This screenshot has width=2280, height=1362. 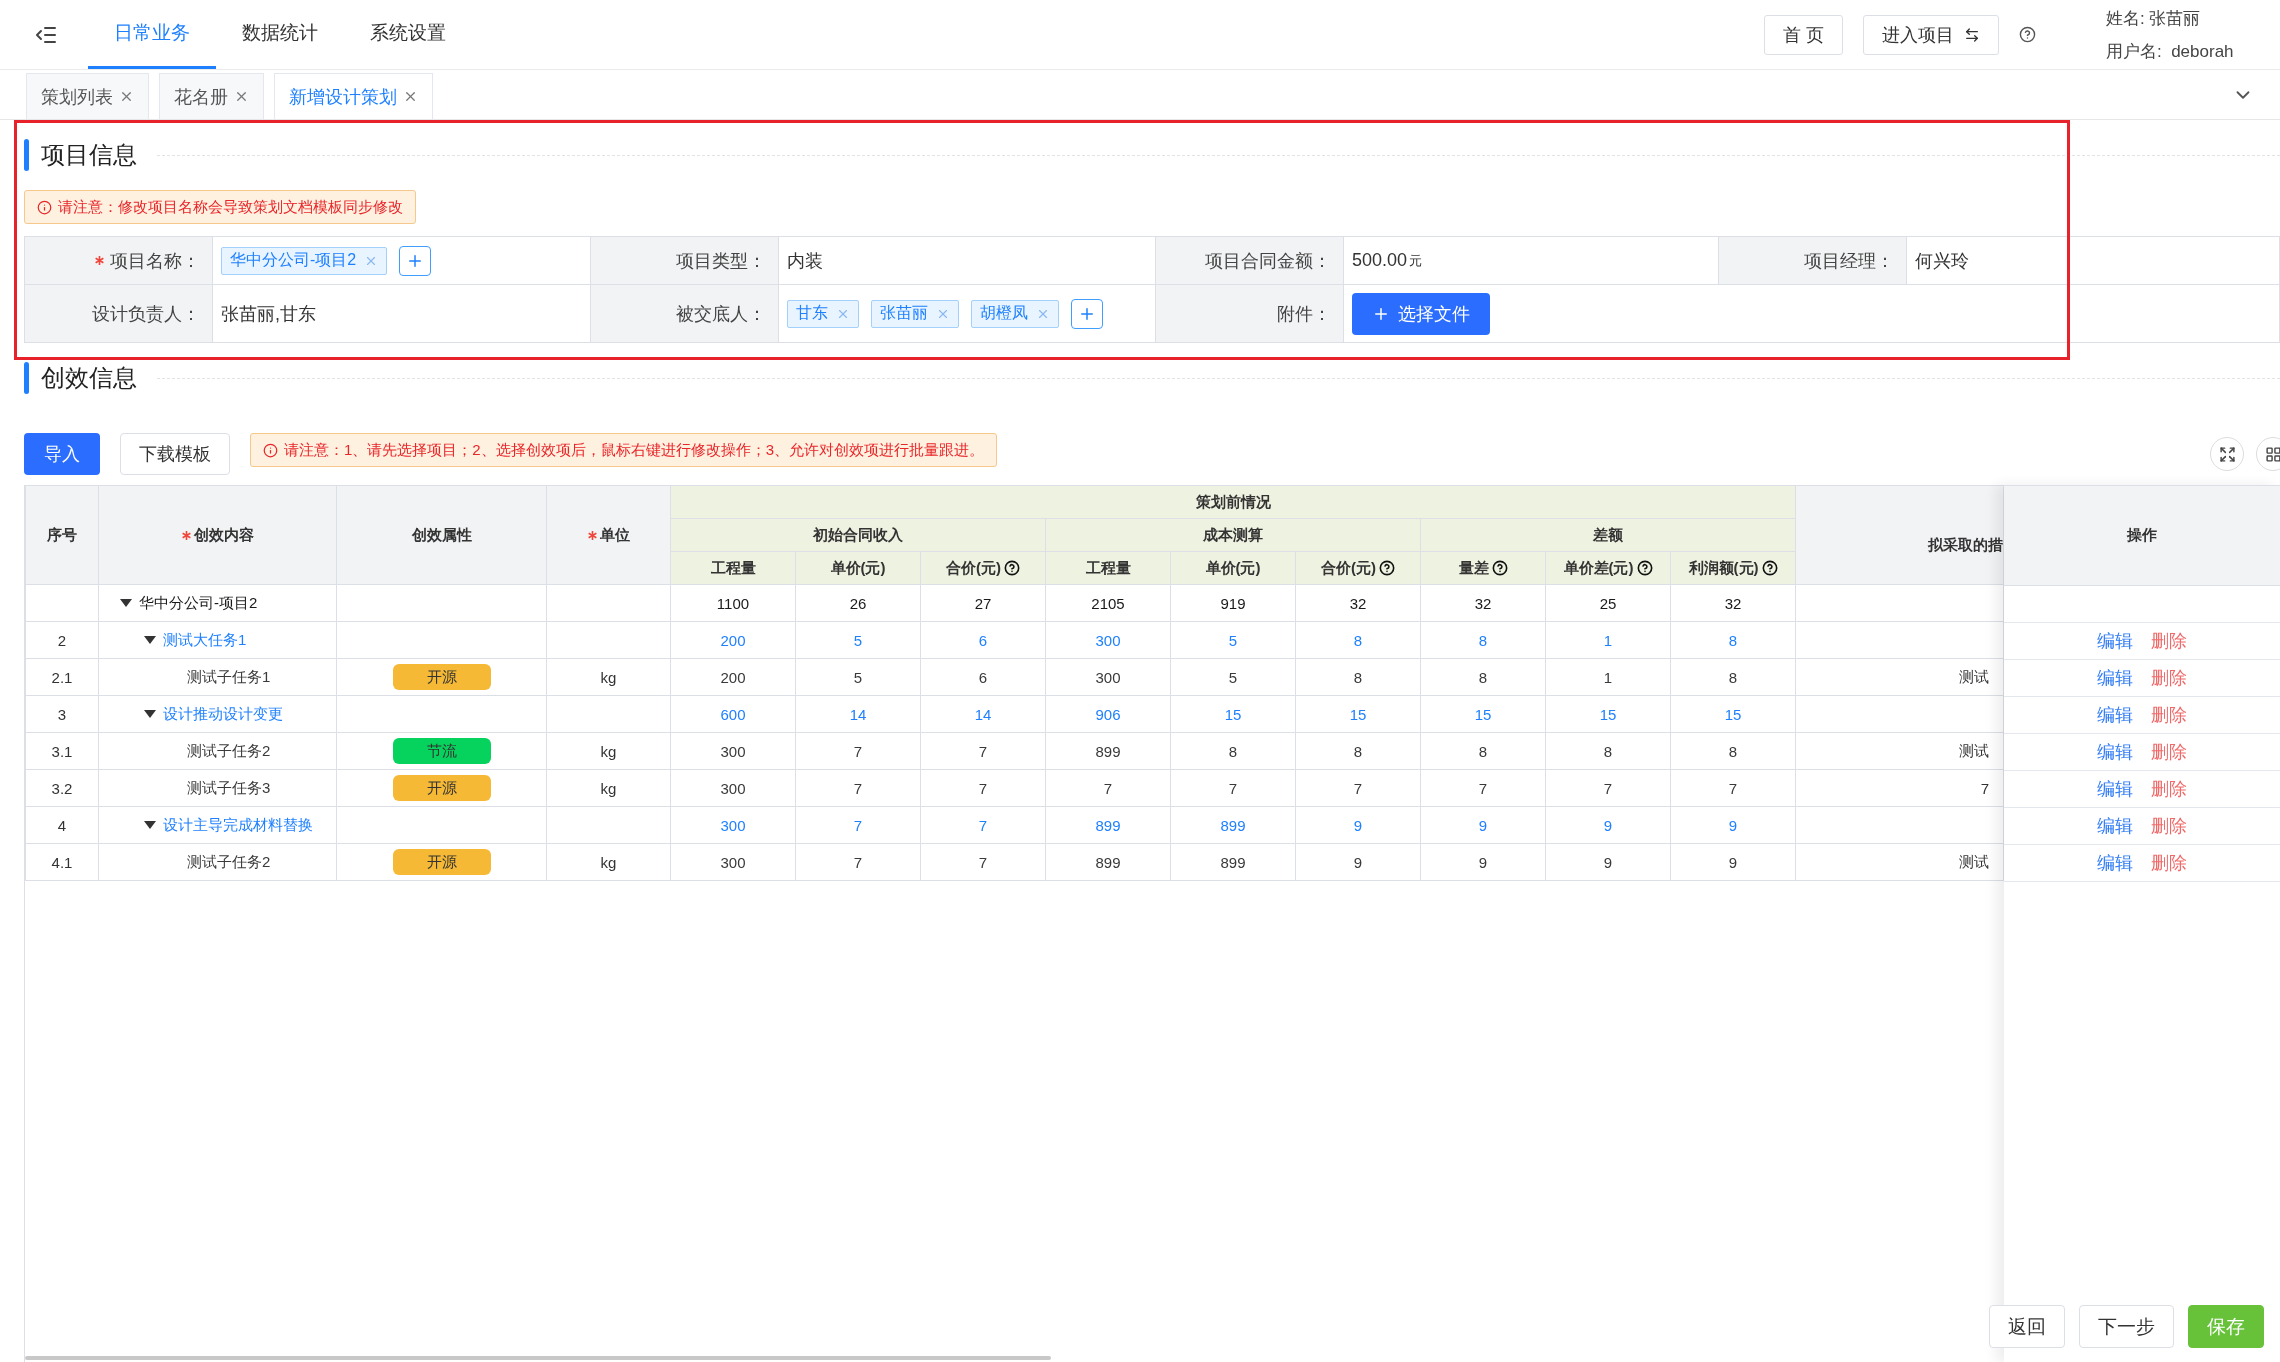 What do you see at coordinates (268, 314) in the screenshot?
I see `field-value: 张苗丽,甘东` at bounding box center [268, 314].